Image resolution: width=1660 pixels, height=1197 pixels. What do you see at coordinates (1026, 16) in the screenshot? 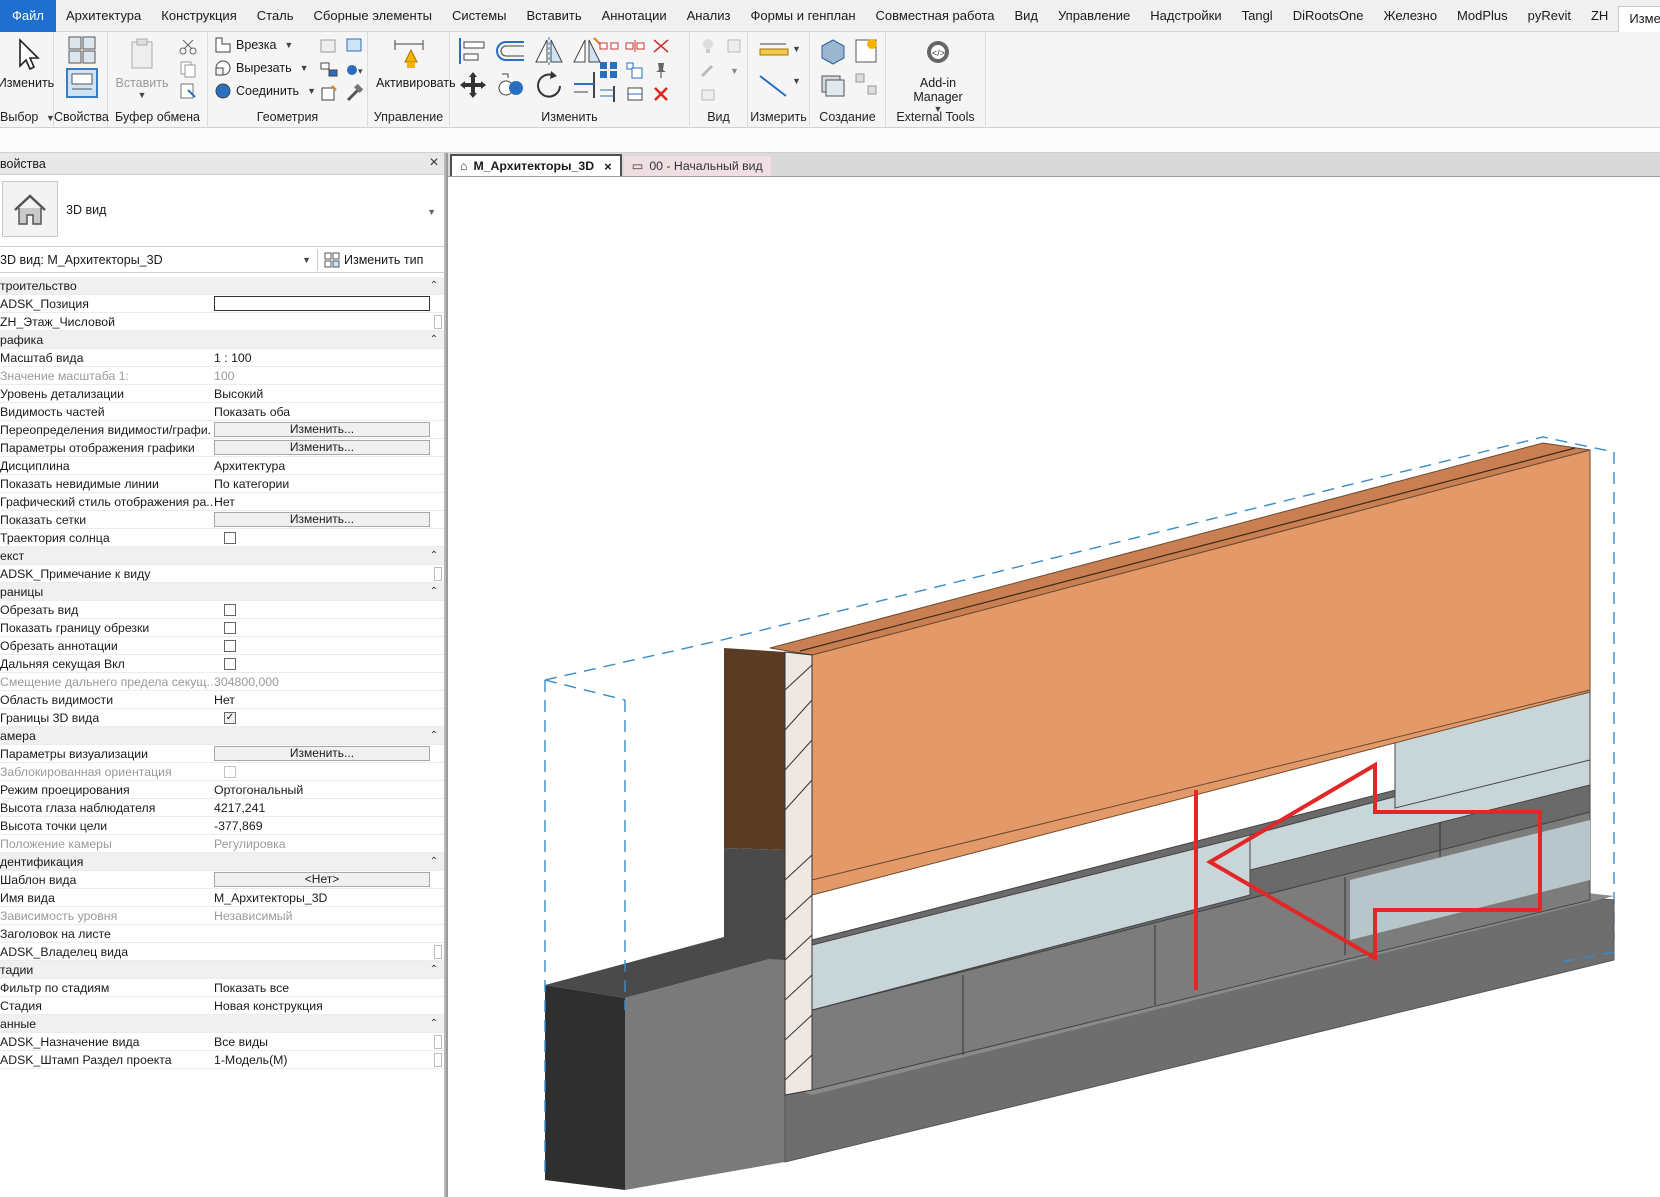
I see `ribbon-tab: Вид` at bounding box center [1026, 16].